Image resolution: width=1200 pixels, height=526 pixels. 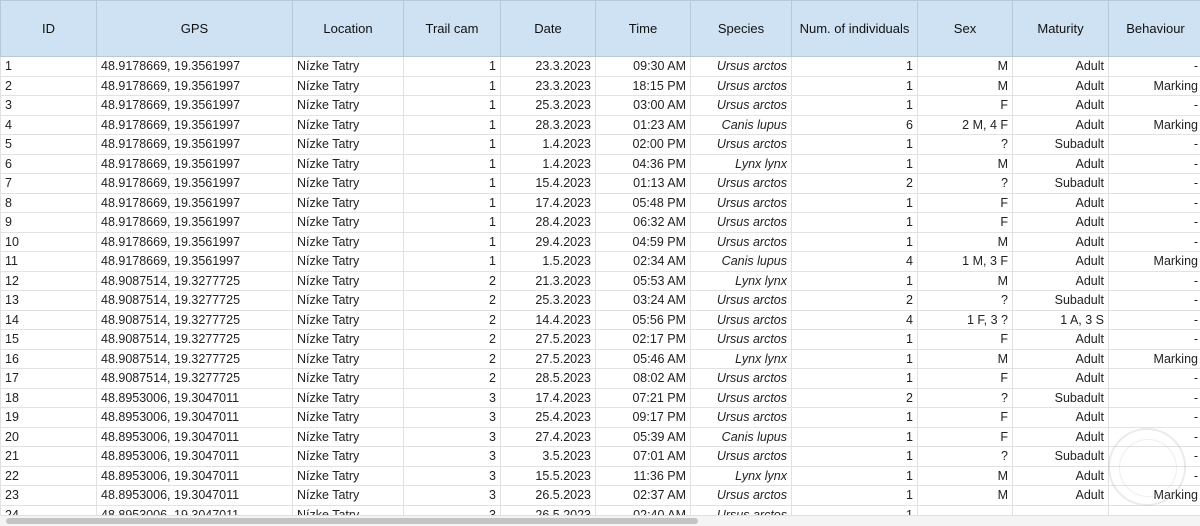 I want to click on cell-time: 09:17 PM, so click(x=643, y=418).